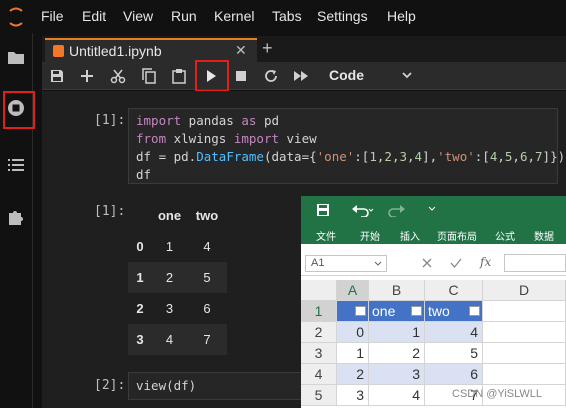 The height and width of the screenshot is (408, 566). Describe the element at coordinates (370, 235) in the screenshot. I see `ribbon-tab-home: 开始` at that location.